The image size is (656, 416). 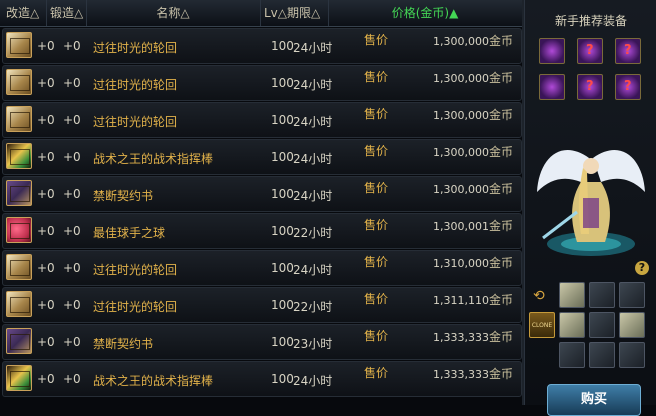 I want to click on table-row: +0 +0 最佳球手之球 100 22小时 售价 1,300,001金币, so click(x=262, y=231).